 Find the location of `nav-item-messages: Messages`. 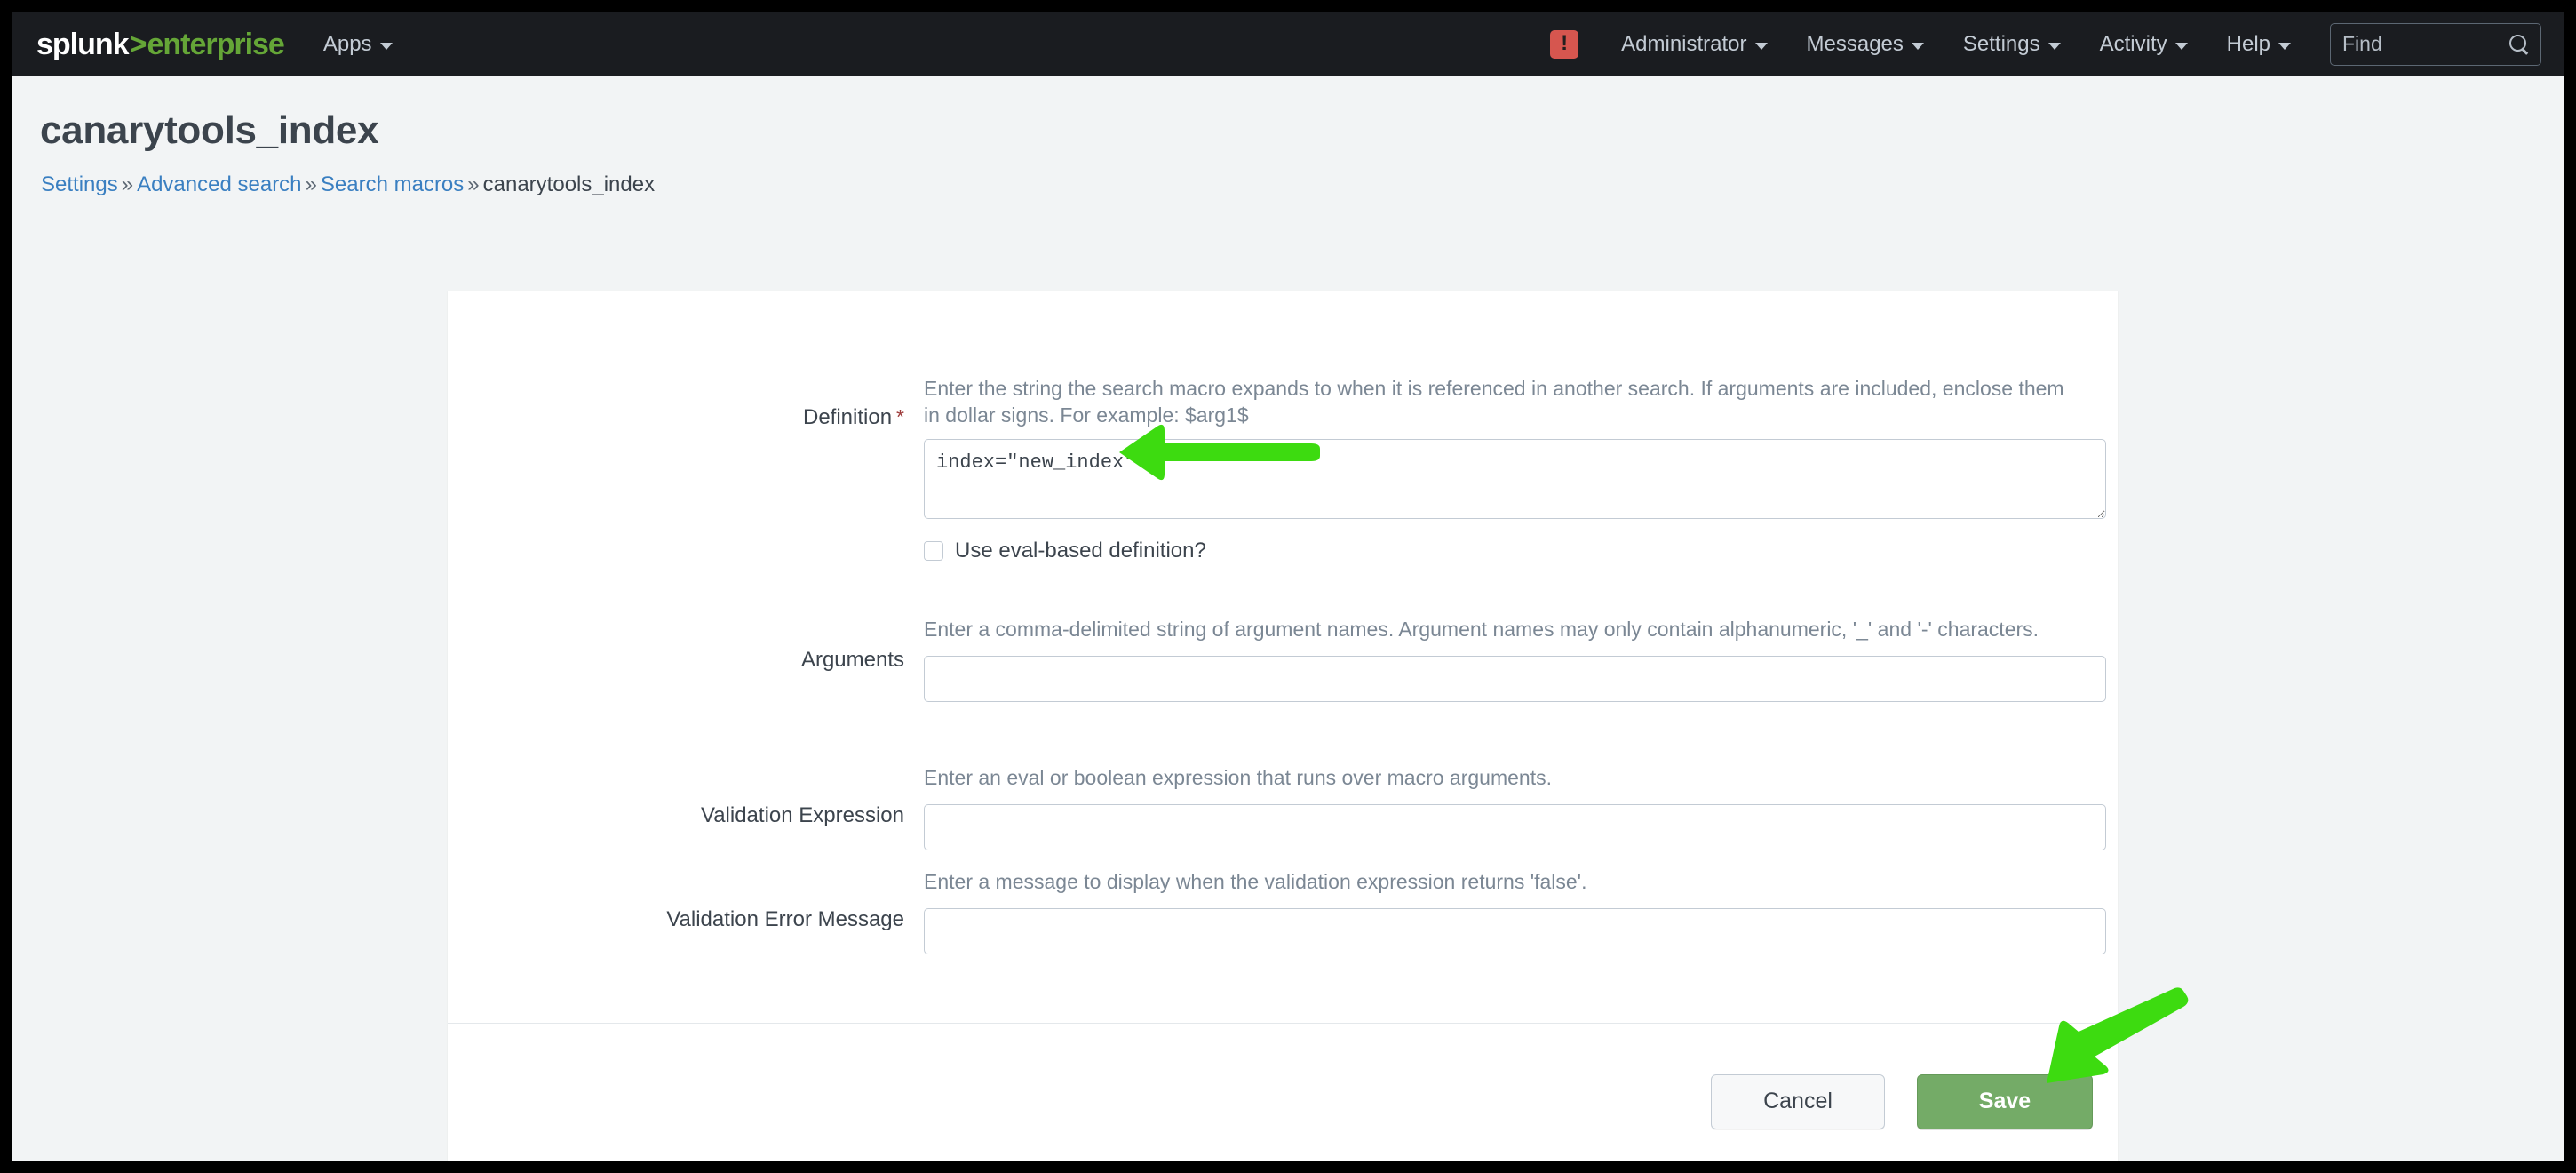

nav-item-messages: Messages is located at coordinates (1865, 44).